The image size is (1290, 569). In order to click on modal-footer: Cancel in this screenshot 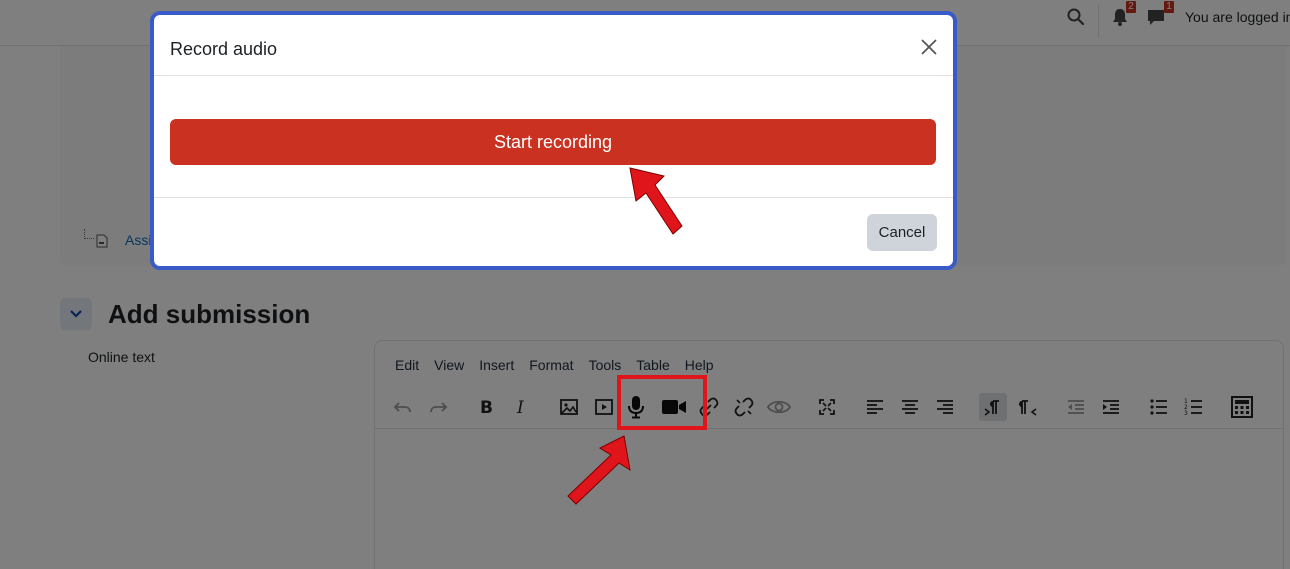, I will do `click(553, 231)`.